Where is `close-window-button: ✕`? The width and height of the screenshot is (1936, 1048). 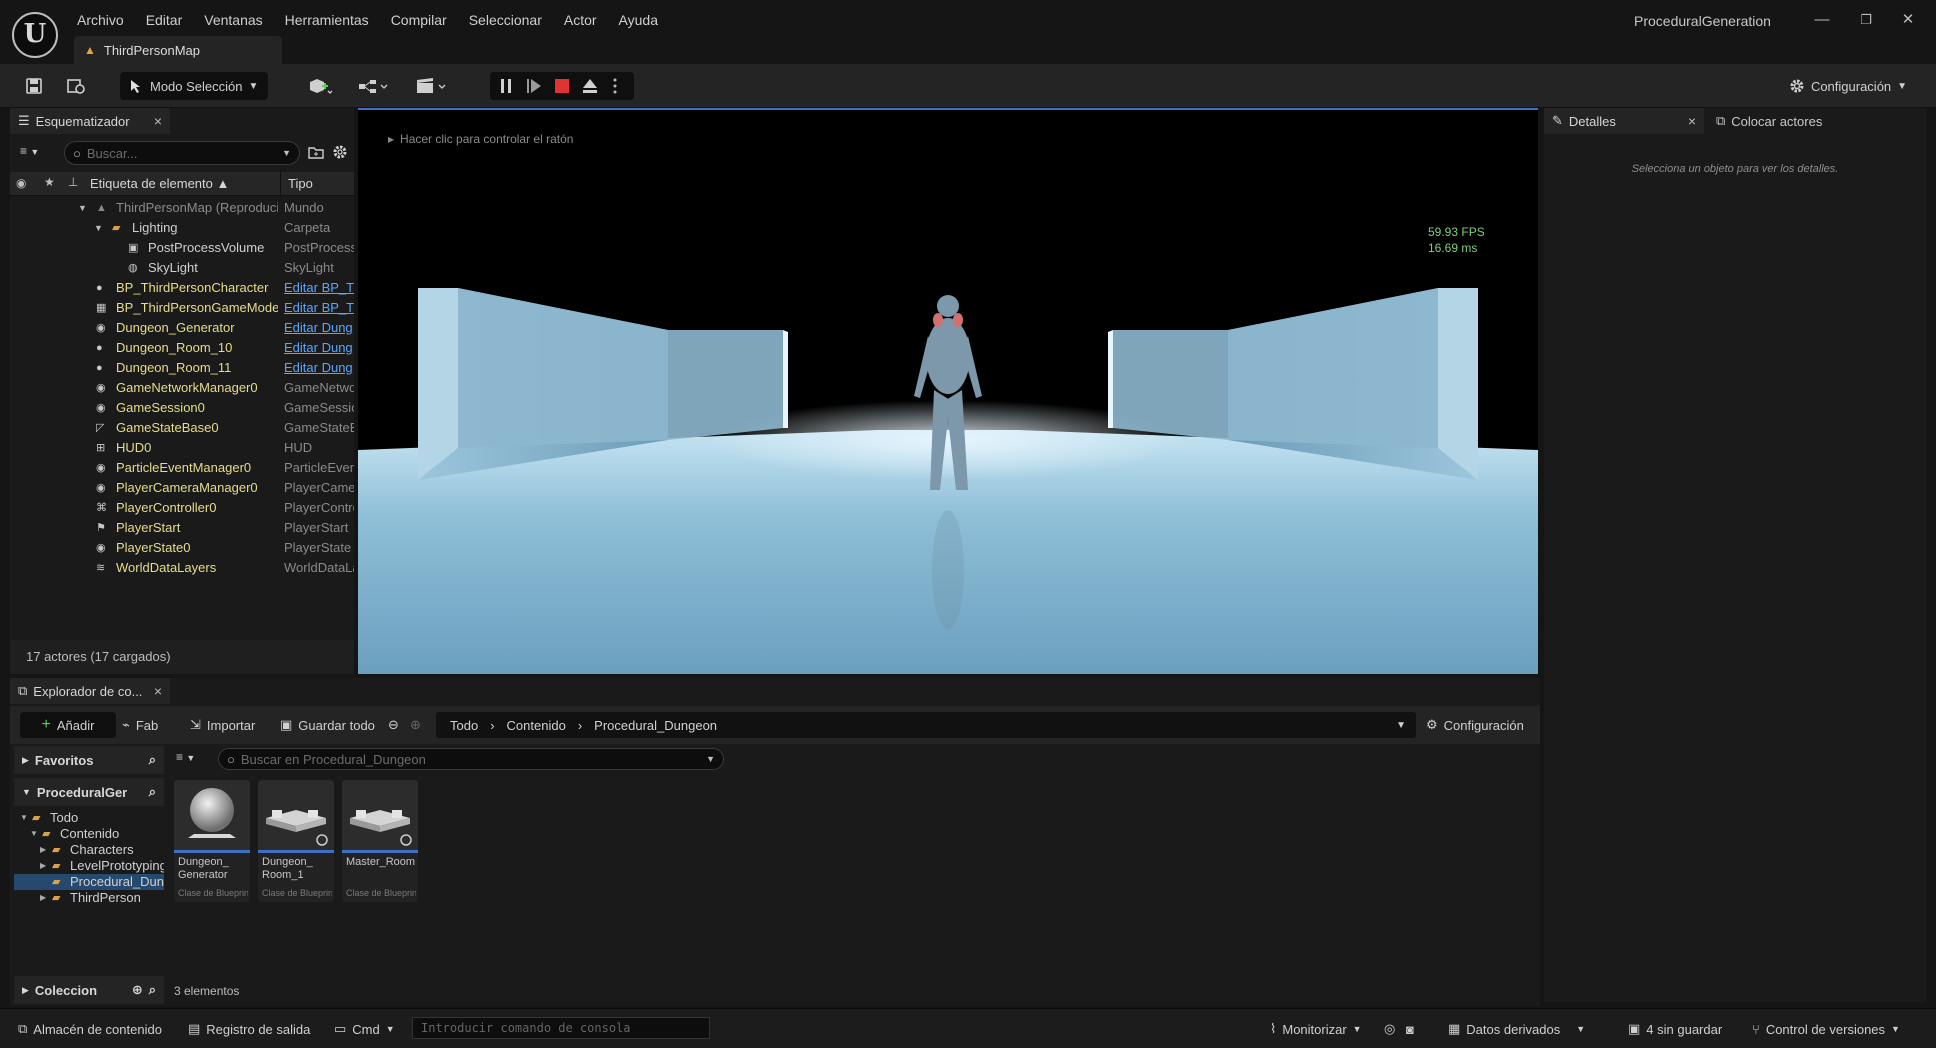 close-window-button: ✕ is located at coordinates (1908, 20).